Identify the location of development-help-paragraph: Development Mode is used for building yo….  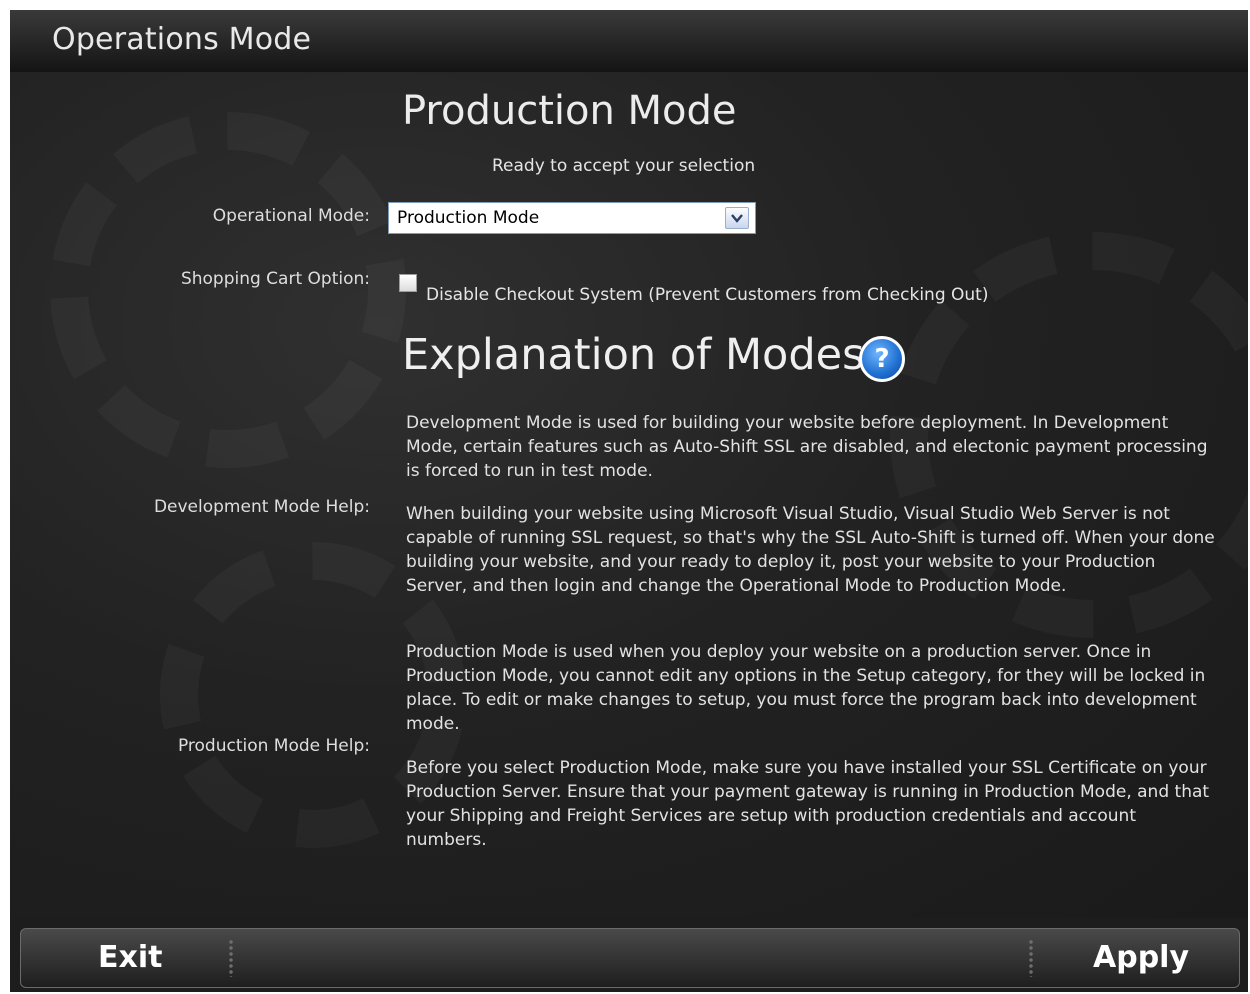
(807, 447).